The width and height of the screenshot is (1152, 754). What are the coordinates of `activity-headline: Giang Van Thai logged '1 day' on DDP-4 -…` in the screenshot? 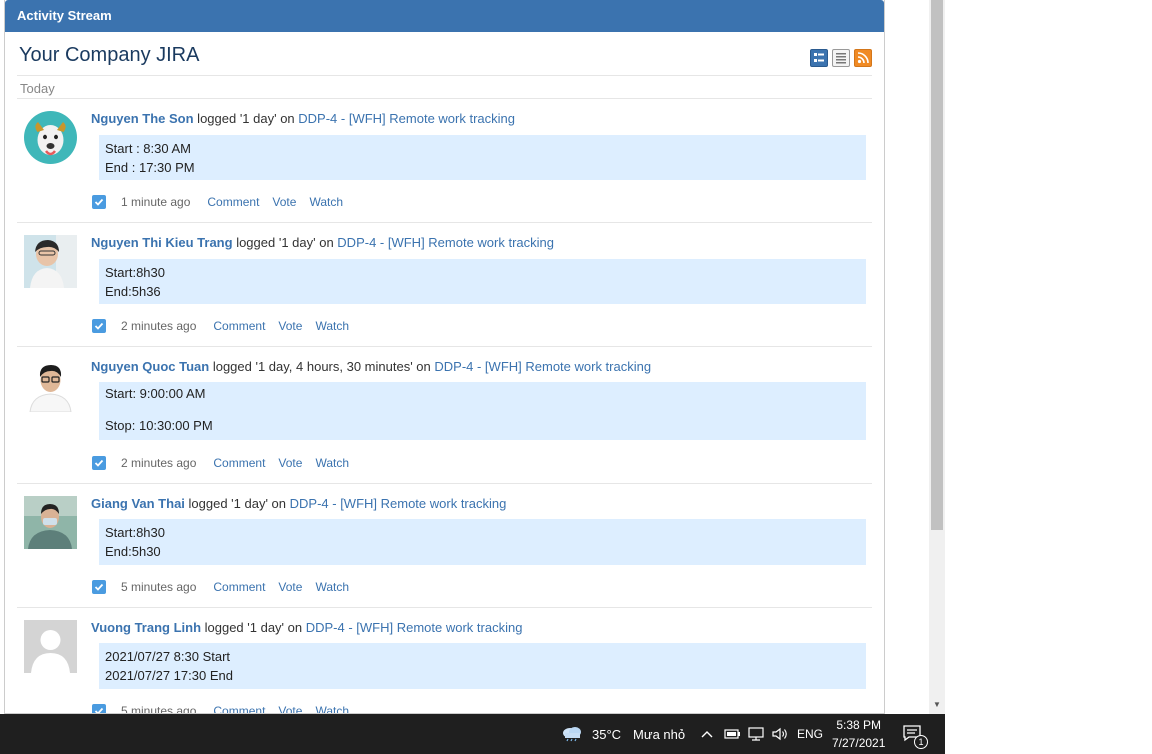 It's located at (298, 503).